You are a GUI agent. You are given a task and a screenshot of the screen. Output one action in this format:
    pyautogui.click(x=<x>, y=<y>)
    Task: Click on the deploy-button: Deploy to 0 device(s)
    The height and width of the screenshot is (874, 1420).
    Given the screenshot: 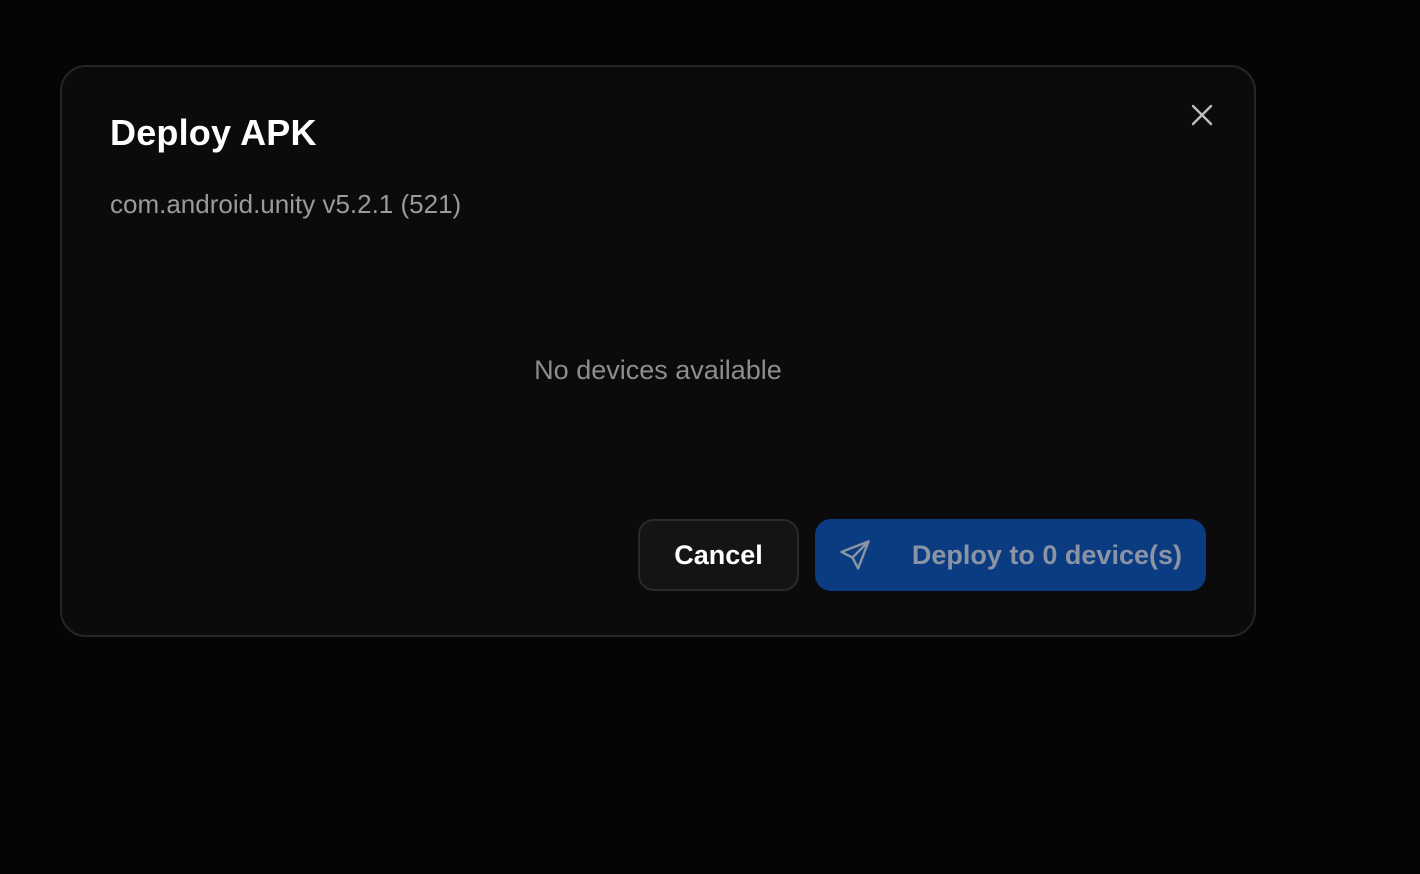 What is the action you would take?
    pyautogui.click(x=1010, y=555)
    